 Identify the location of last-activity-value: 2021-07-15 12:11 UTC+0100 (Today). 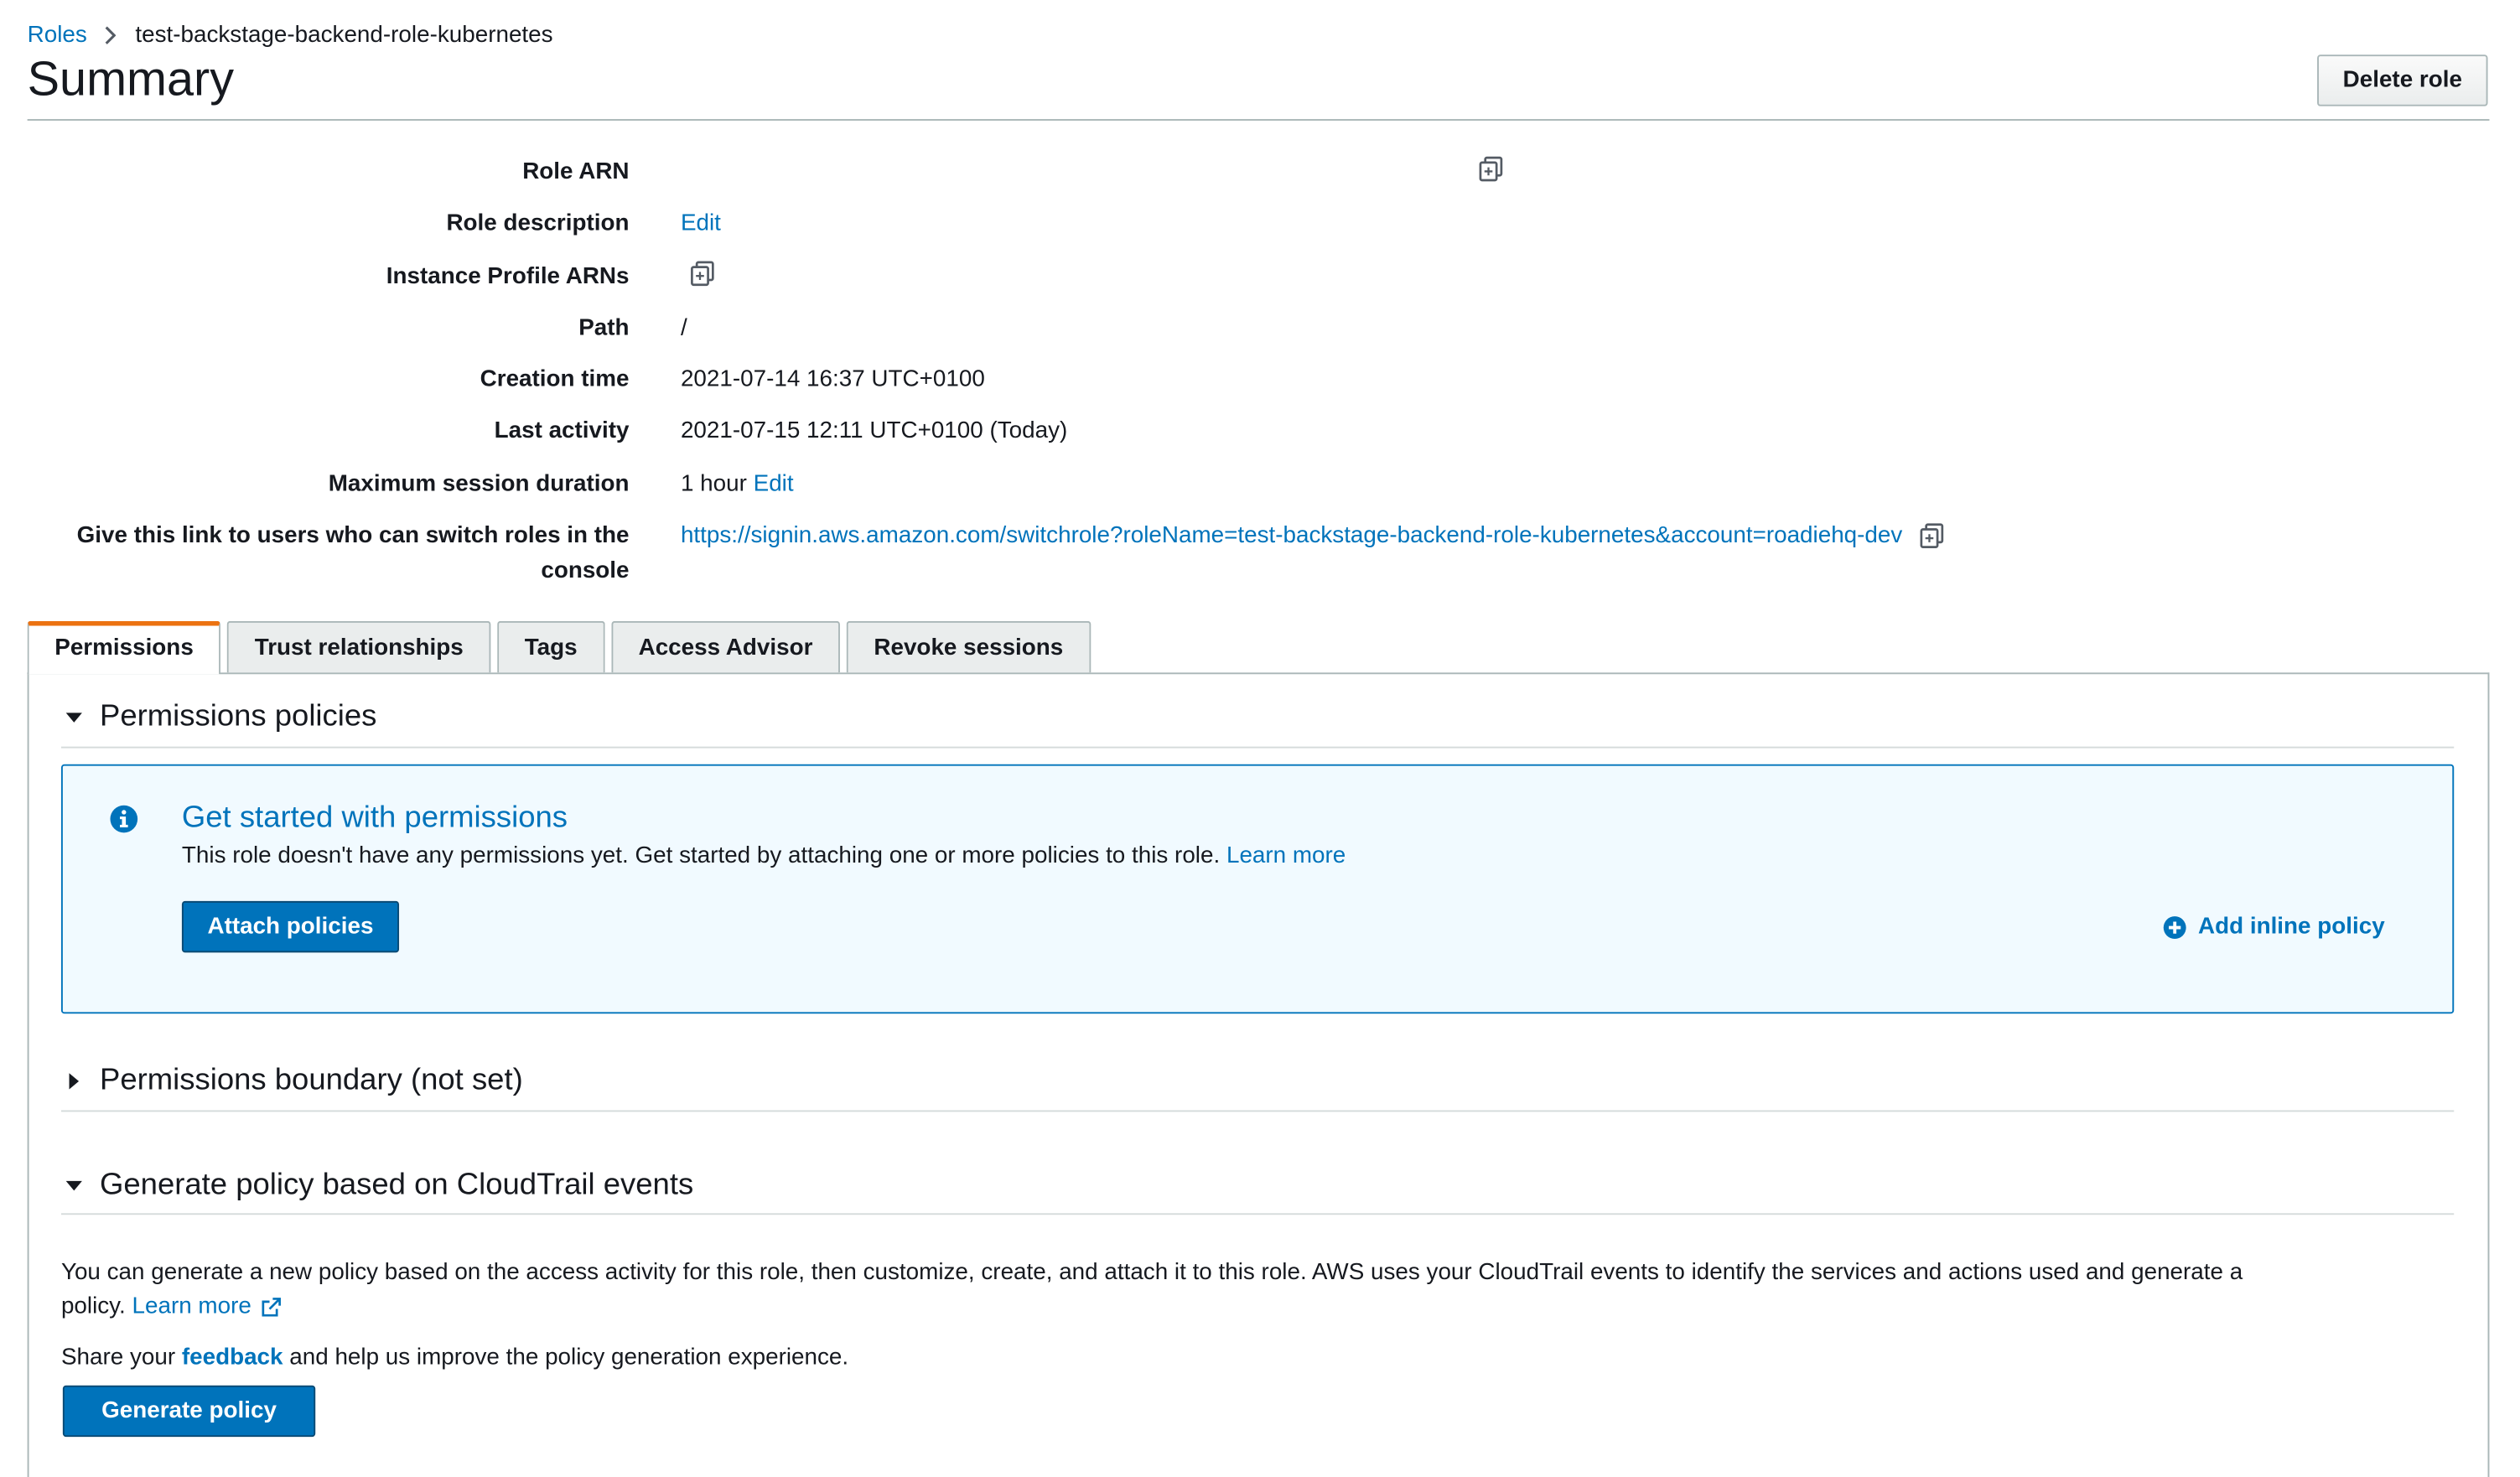
(874, 431).